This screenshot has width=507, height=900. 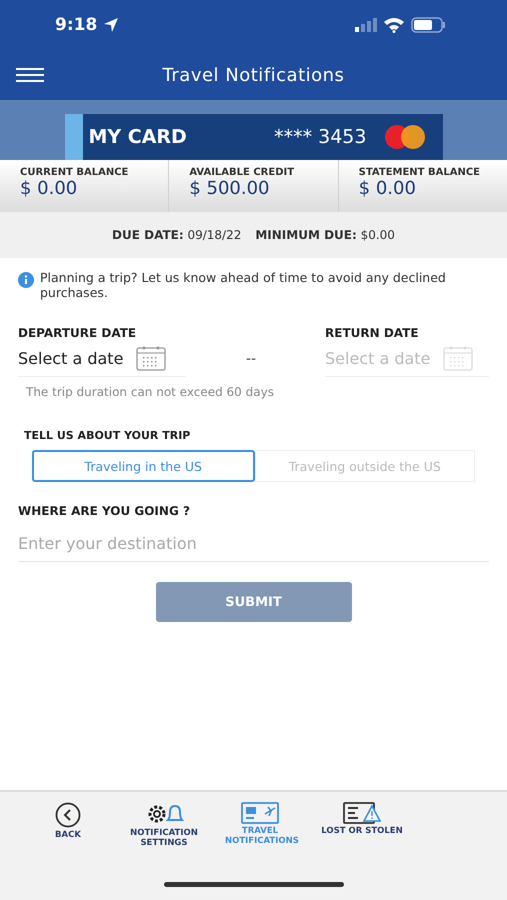 What do you see at coordinates (26, 280) in the screenshot?
I see `info-icon` at bounding box center [26, 280].